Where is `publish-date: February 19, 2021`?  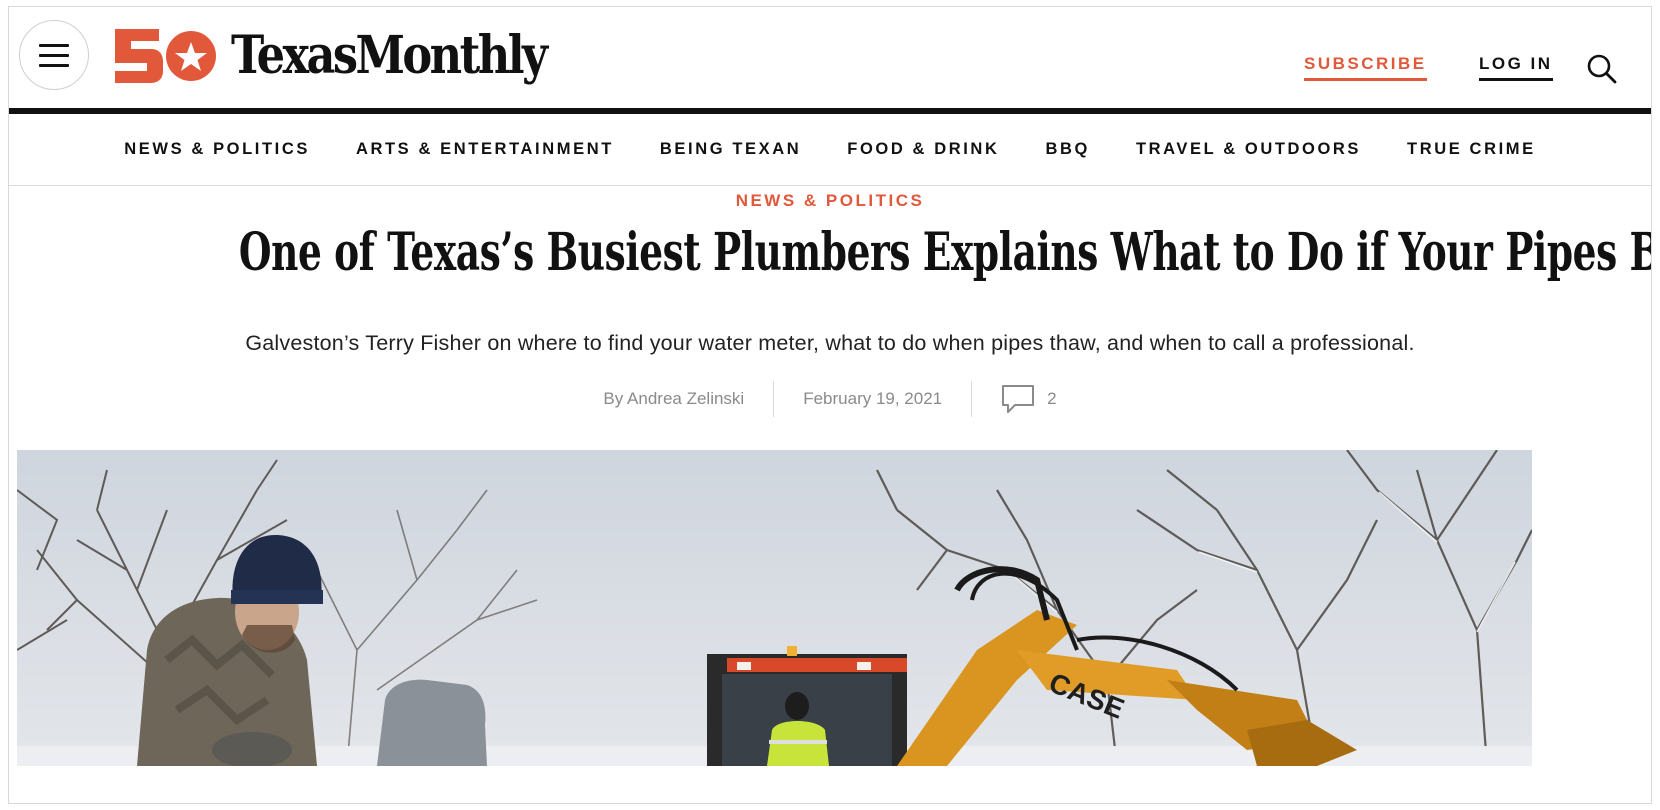 publish-date: February 19, 2021 is located at coordinates (873, 398).